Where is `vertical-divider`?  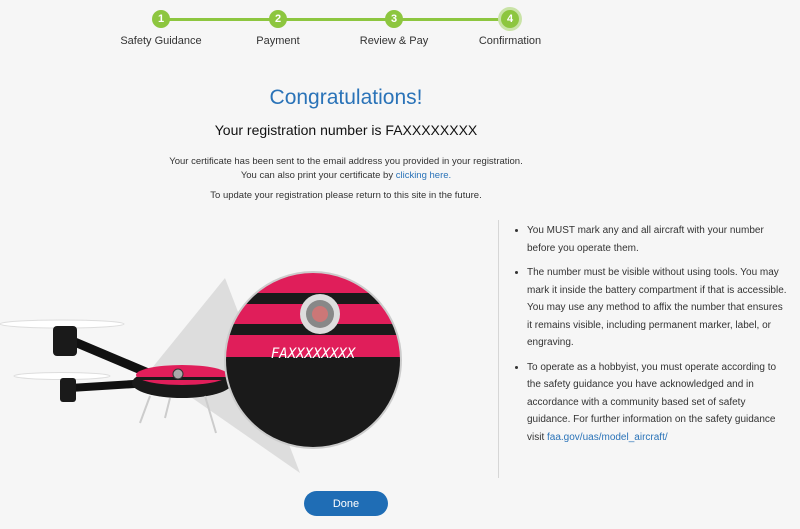 vertical-divider is located at coordinates (498, 349).